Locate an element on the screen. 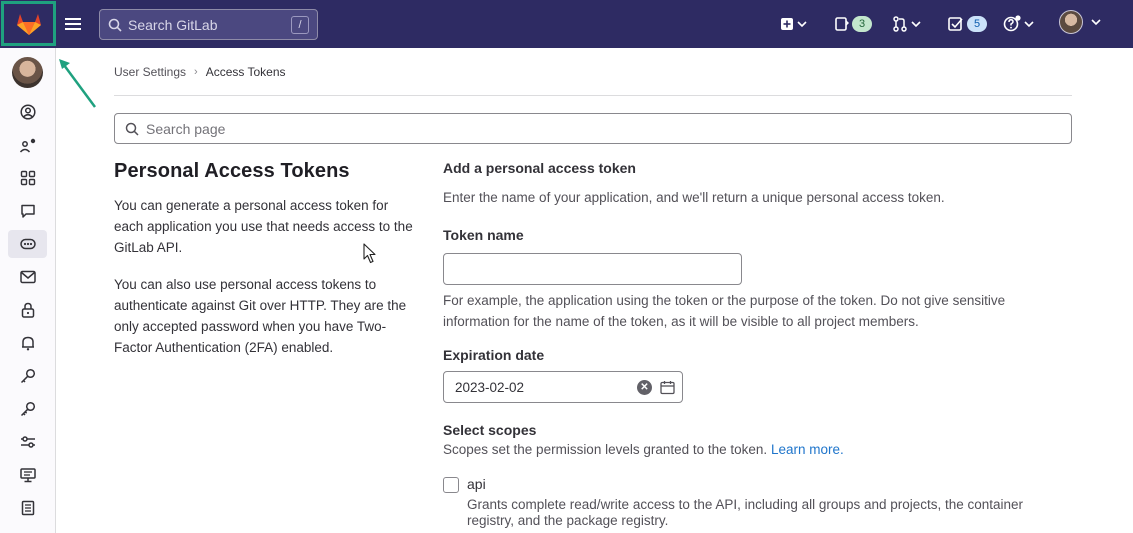 This screenshot has width=1133, height=533. sidebar-item-gpg-keys is located at coordinates (27, 409).